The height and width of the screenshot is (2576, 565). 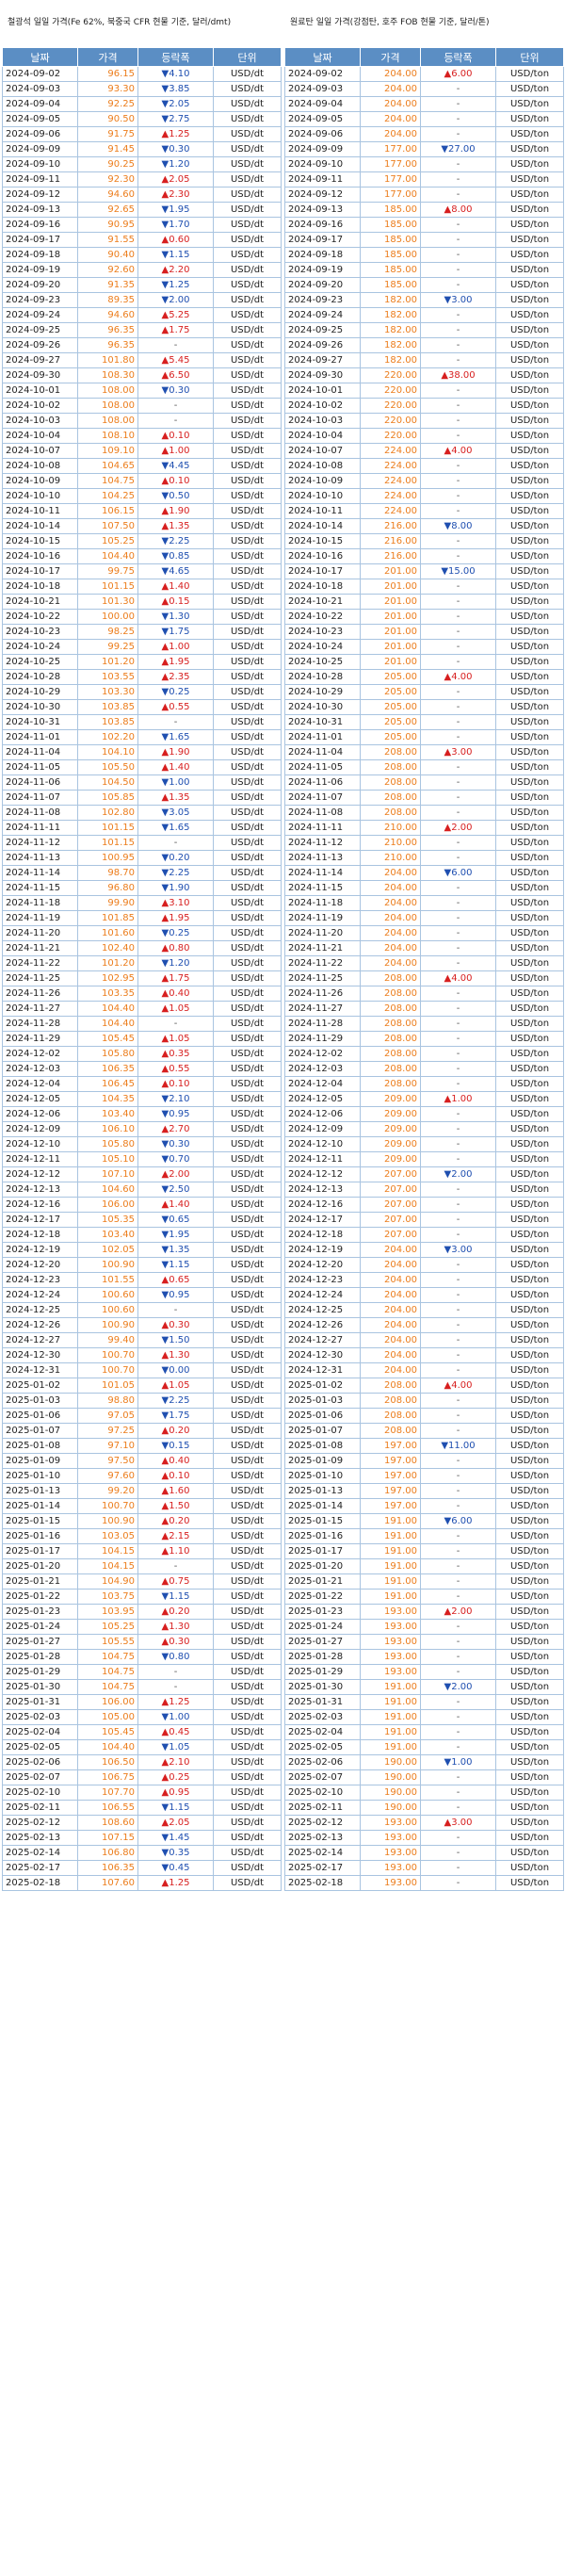 What do you see at coordinates (142, 1370) in the screenshot?
I see `table-row: 2024-12-31 100.70 ▼0.00 USD/dt` at bounding box center [142, 1370].